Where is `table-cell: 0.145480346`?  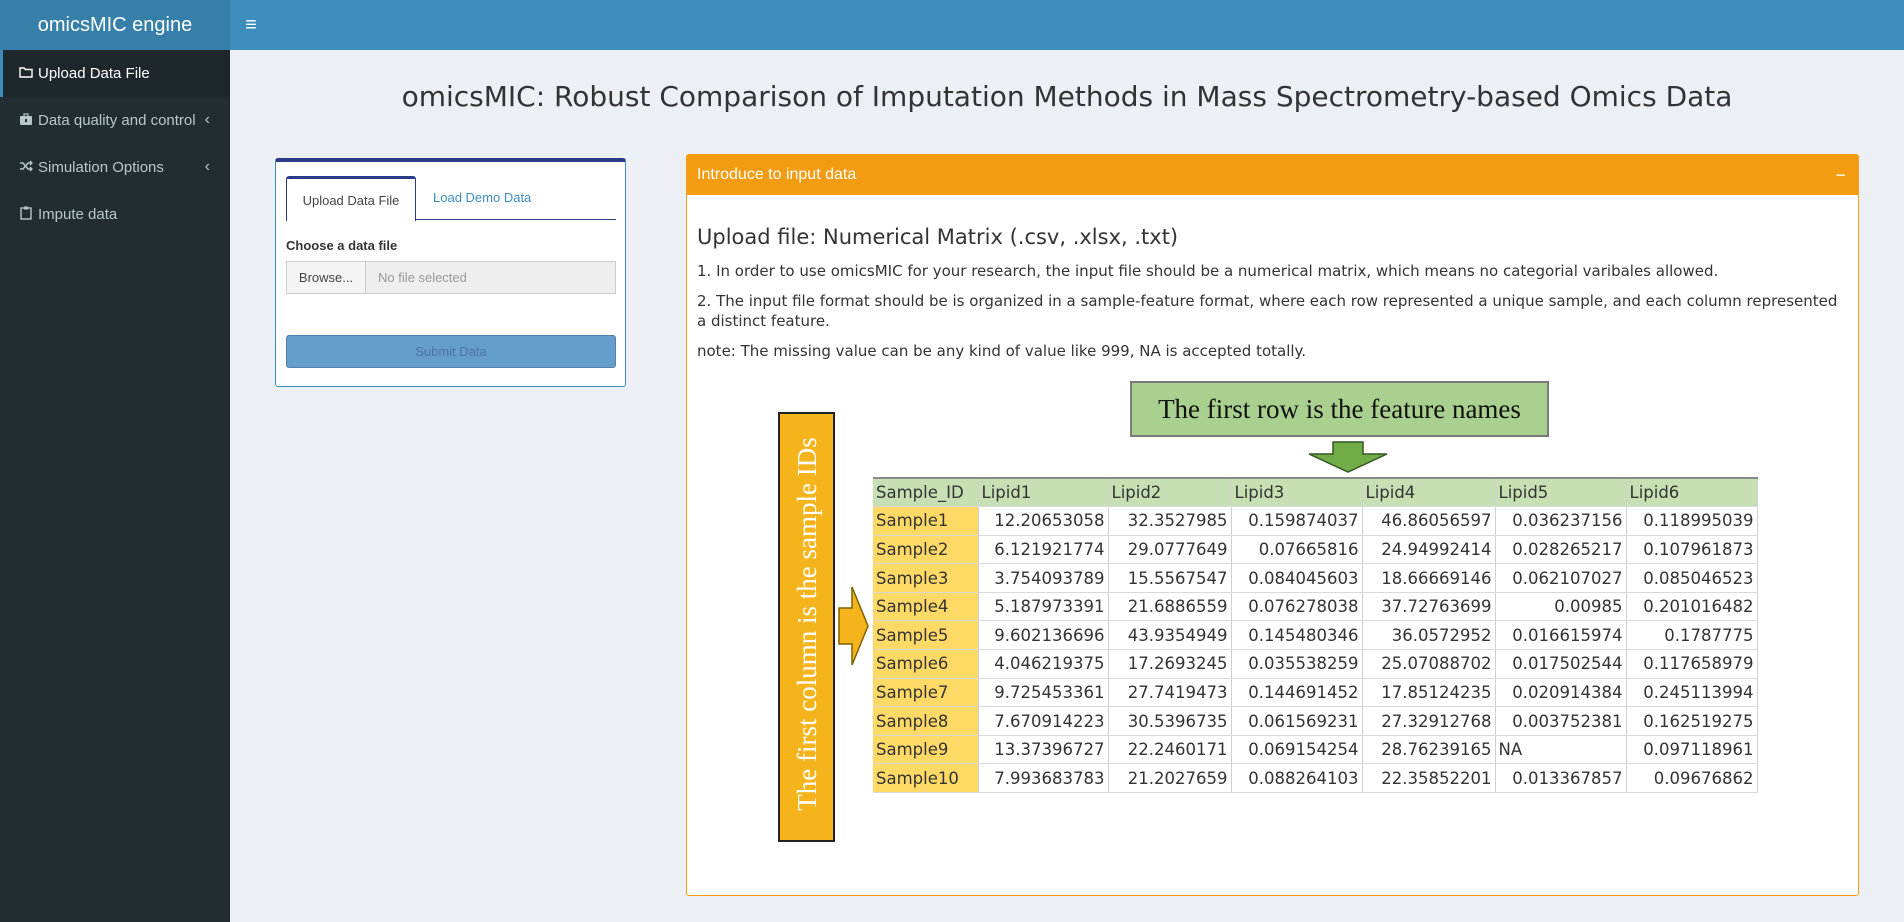 table-cell: 0.145480346 is located at coordinates (1297, 635).